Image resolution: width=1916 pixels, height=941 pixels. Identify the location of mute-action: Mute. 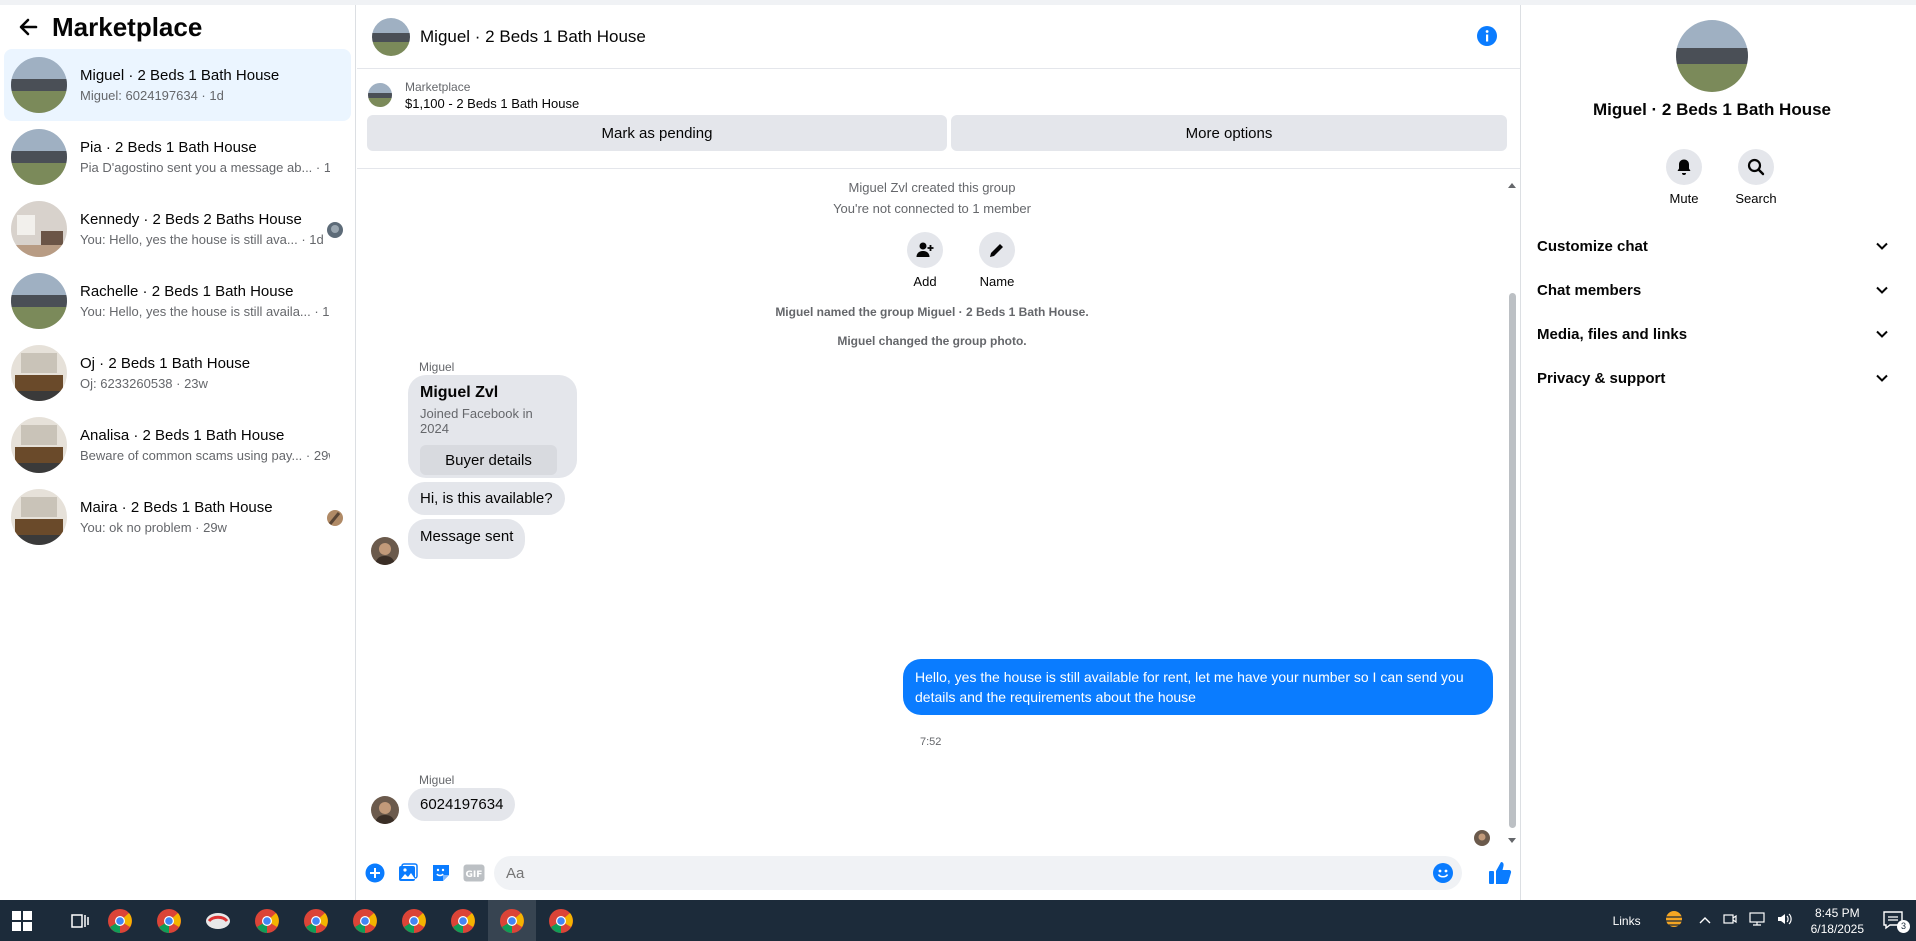
(1684, 177).